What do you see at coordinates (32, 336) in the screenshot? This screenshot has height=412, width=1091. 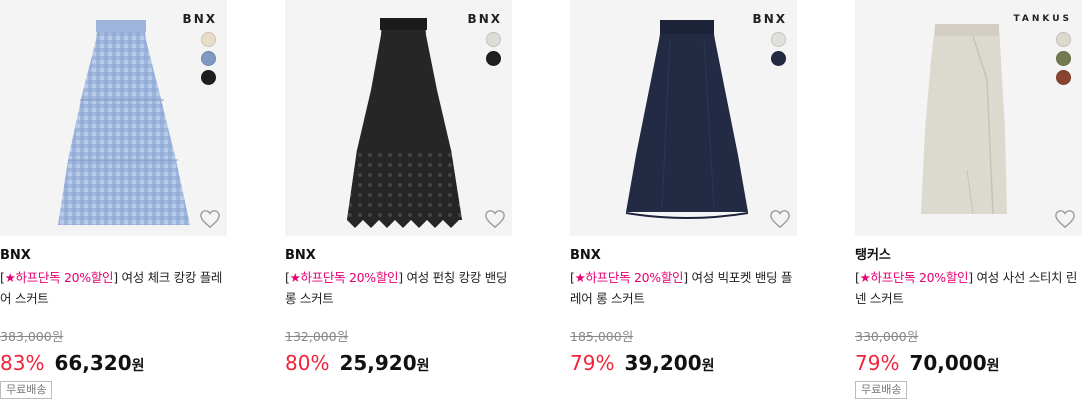 I see `original-price: 383,000원` at bounding box center [32, 336].